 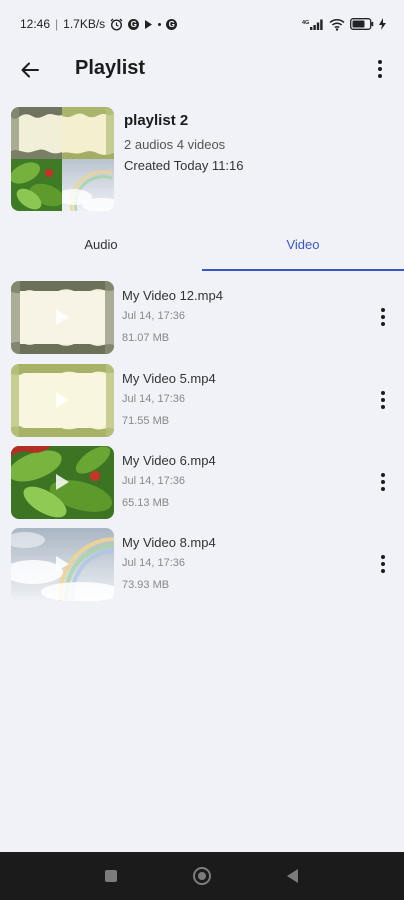 I want to click on app-bar: Playlist, so click(x=202, y=69).